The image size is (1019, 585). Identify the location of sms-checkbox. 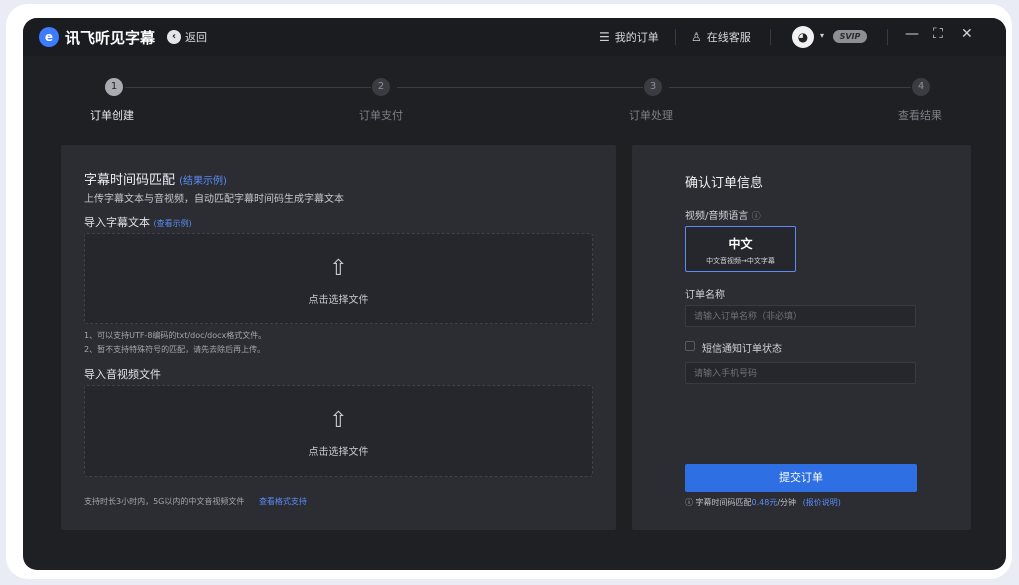
(690, 346).